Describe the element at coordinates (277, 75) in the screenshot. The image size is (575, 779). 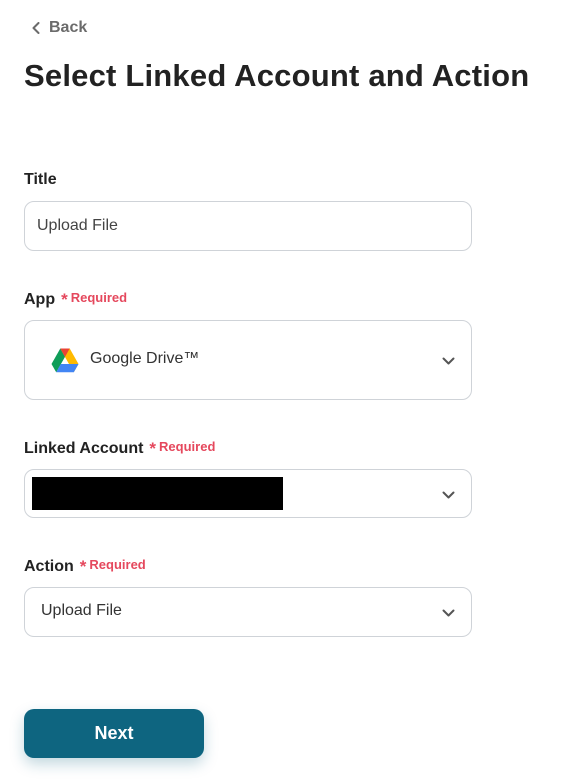
I see `page-title: Select Linked Account and Action` at that location.